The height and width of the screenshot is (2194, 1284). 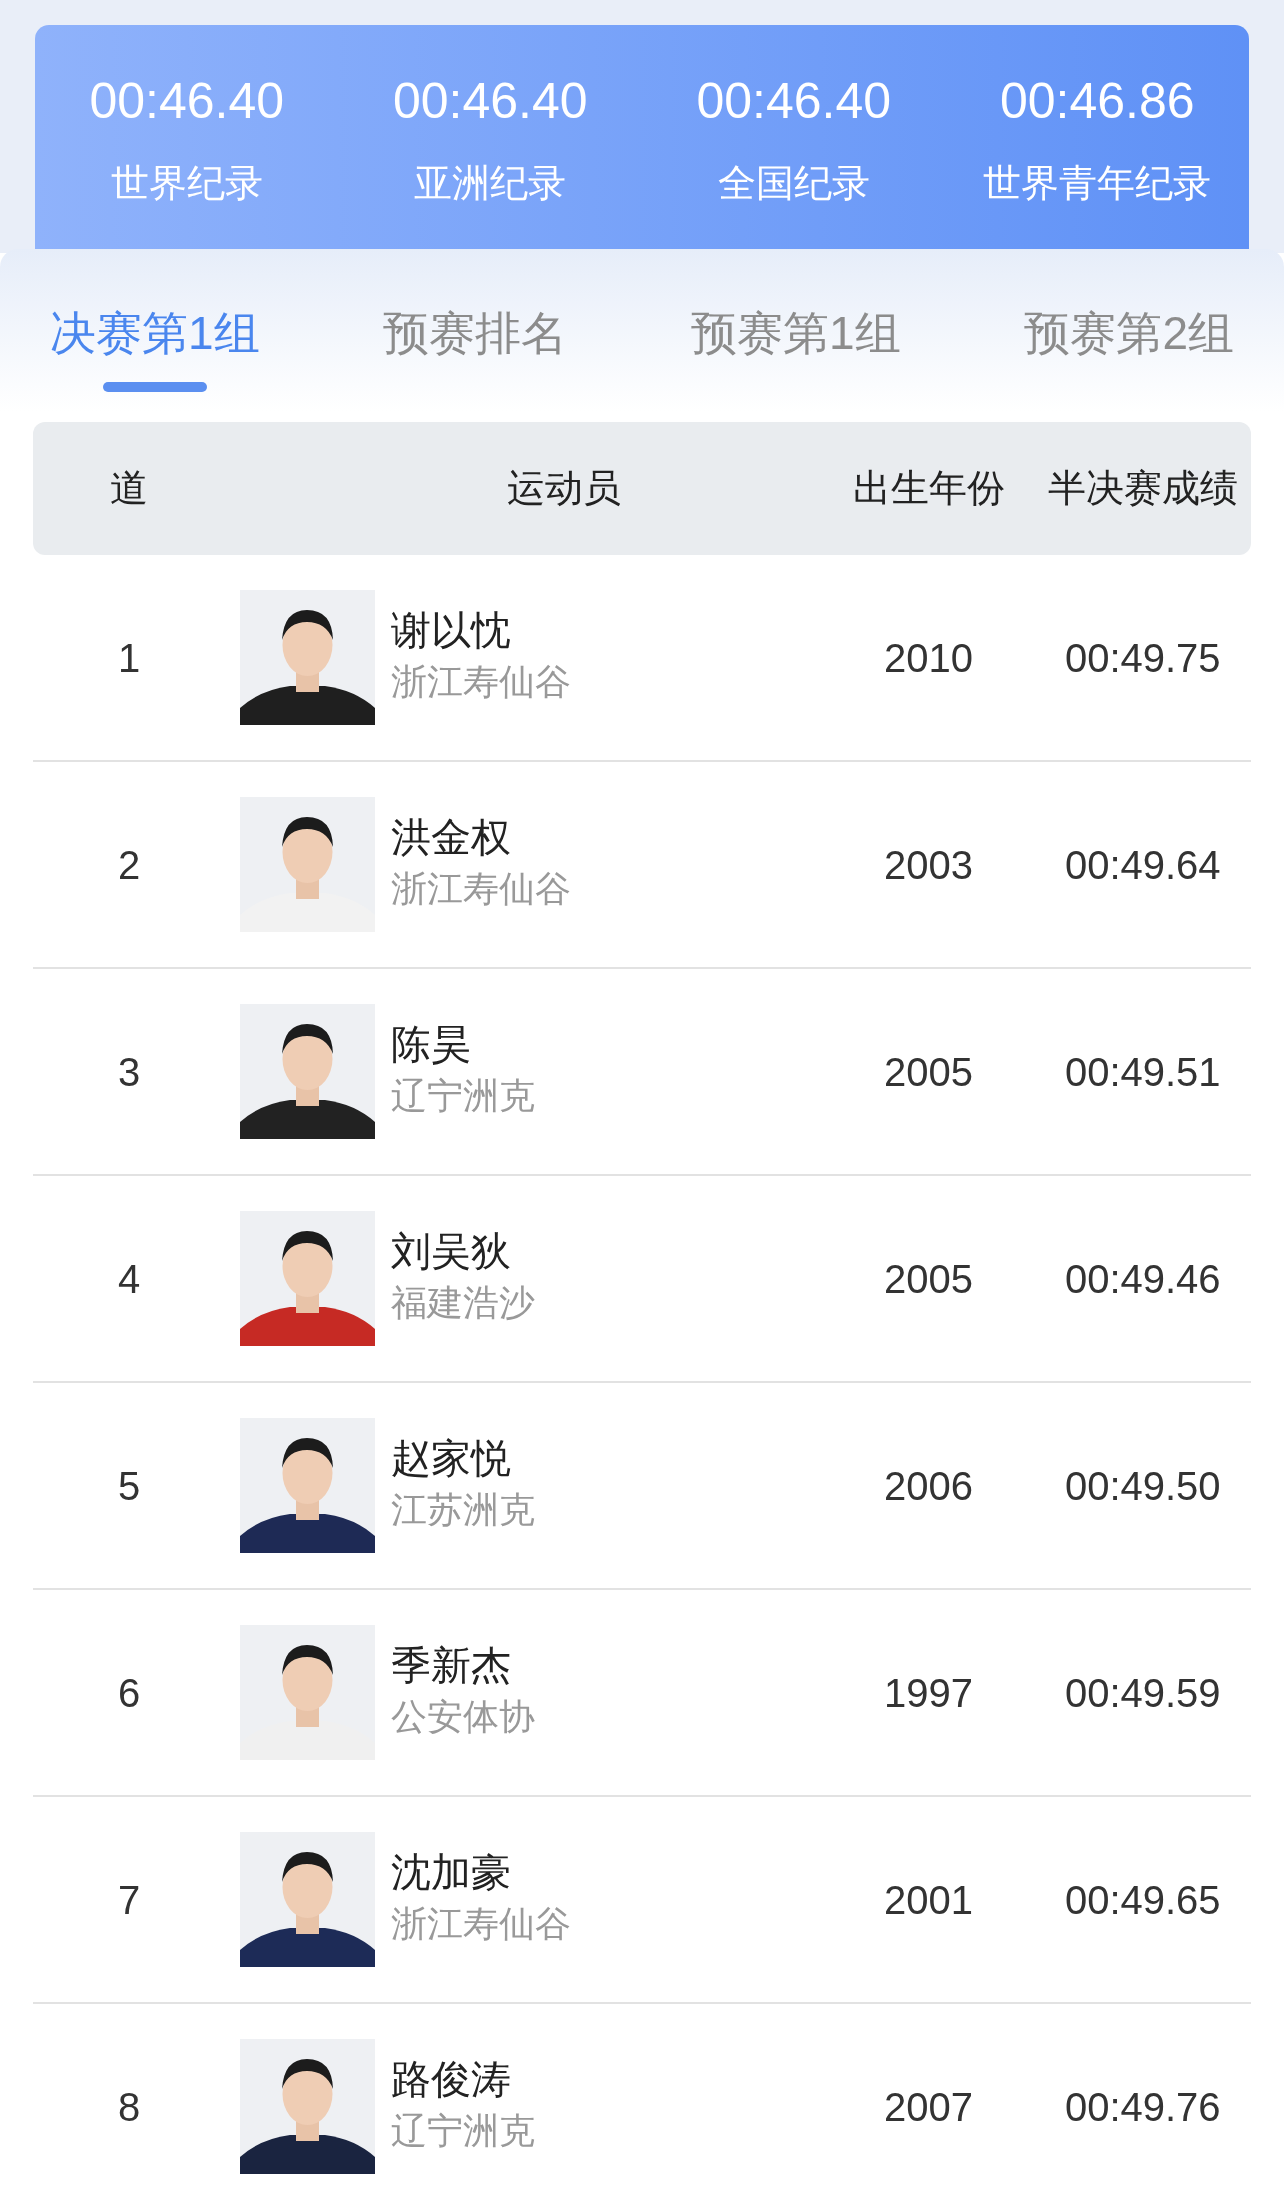 What do you see at coordinates (929, 2107) in the screenshot?
I see `birth-year: 2007` at bounding box center [929, 2107].